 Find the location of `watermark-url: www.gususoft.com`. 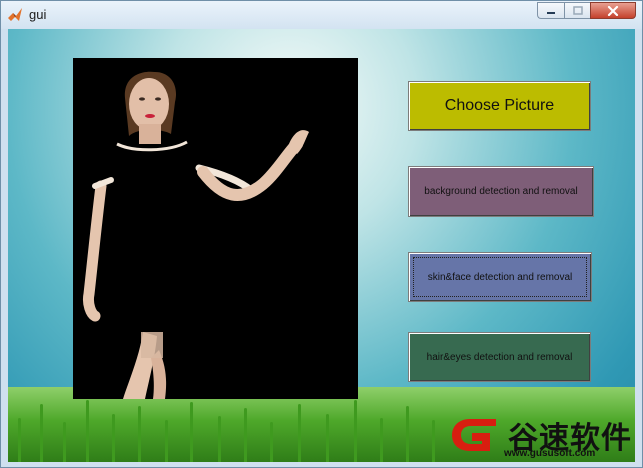

watermark-url: www.gususoft.com is located at coordinates (550, 453).